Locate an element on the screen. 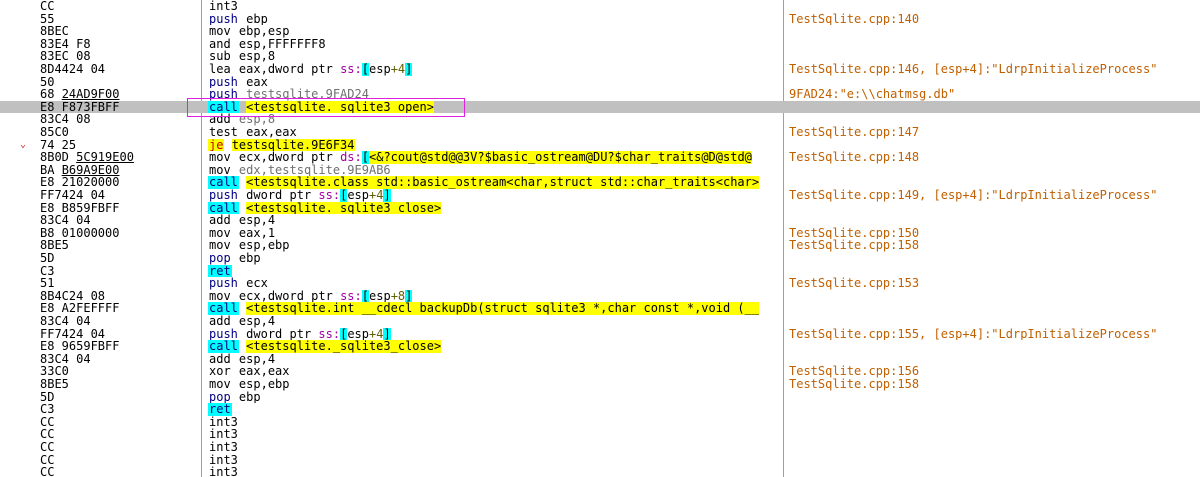 This screenshot has width=1200, height=477. instruction-bytes: 5D is located at coordinates (47, 397).